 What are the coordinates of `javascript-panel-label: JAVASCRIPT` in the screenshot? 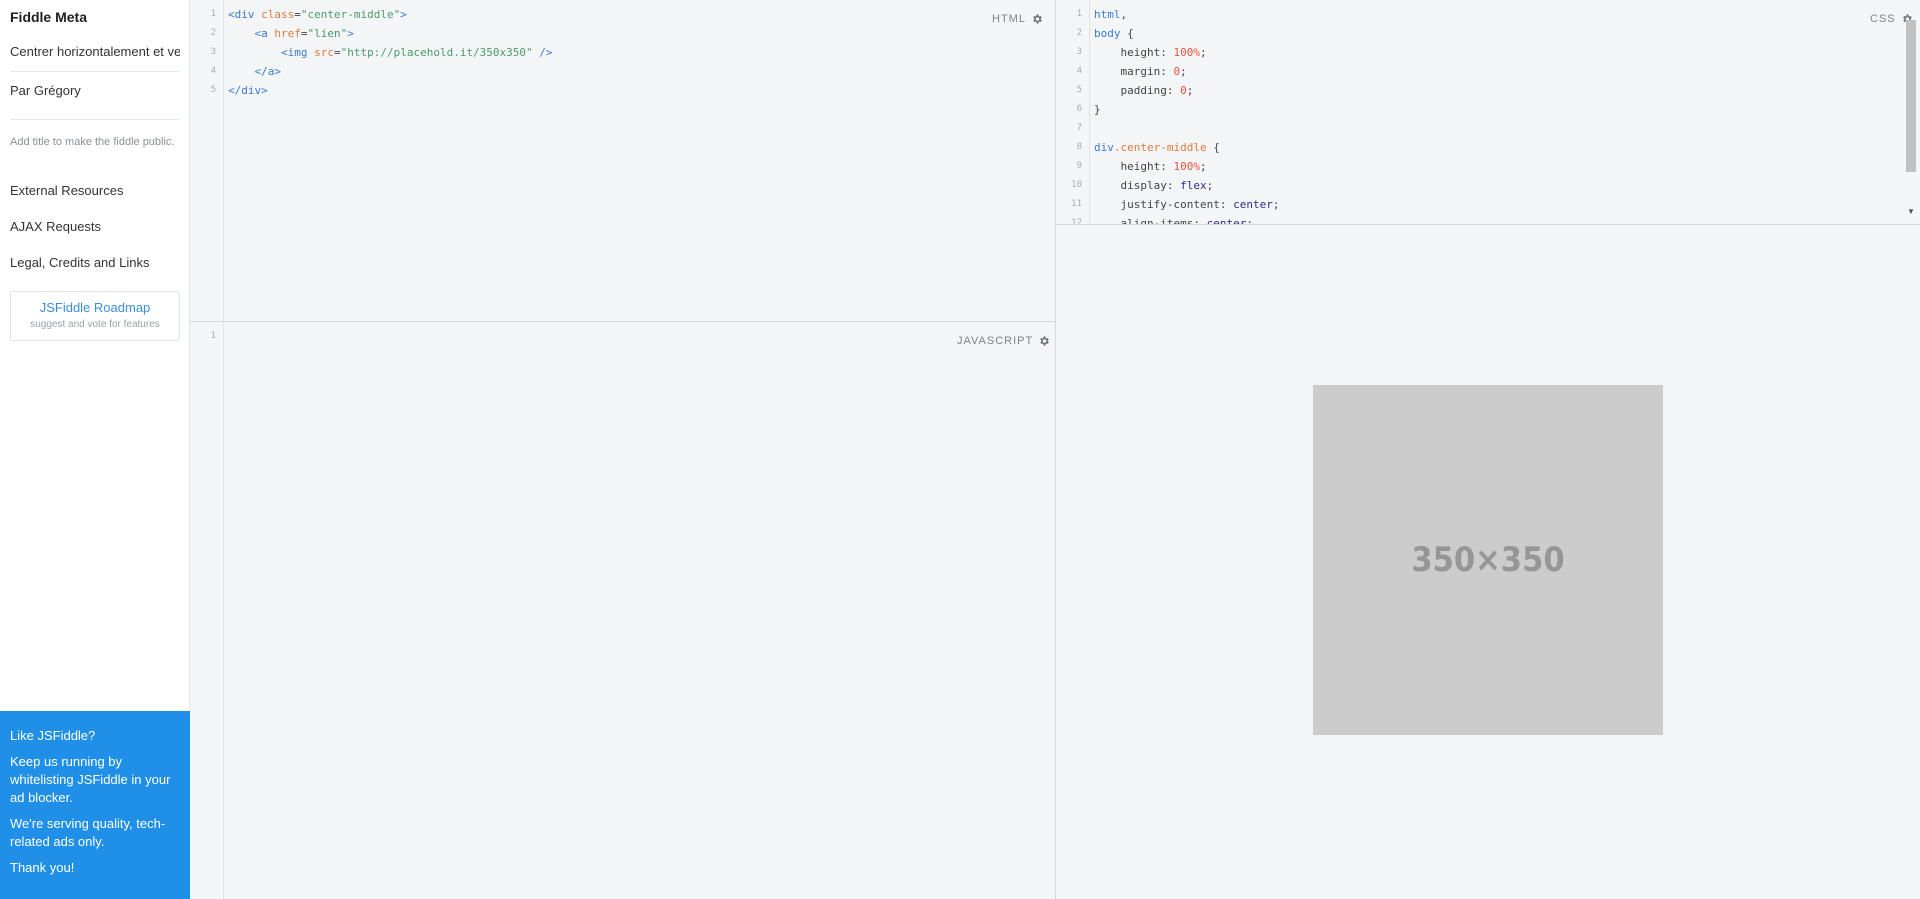 It's located at (1003, 341).